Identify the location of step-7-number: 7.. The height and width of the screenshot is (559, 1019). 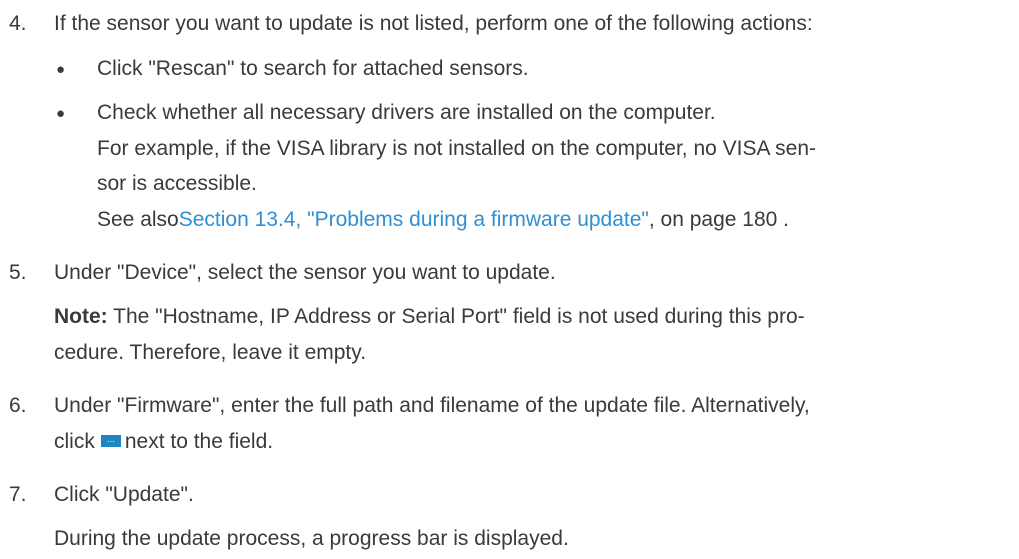
(18, 494).